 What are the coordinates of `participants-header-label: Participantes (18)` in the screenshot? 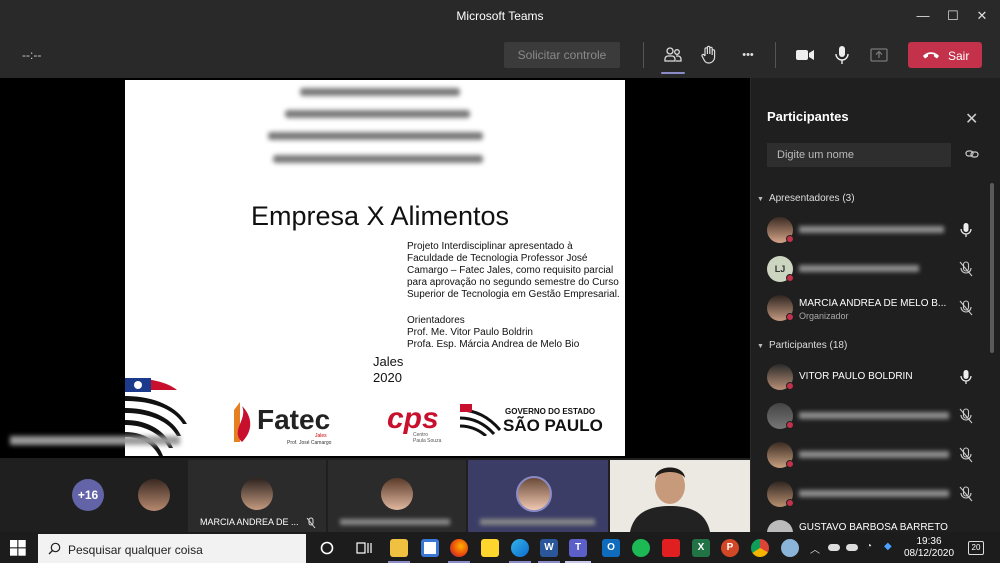 It's located at (808, 345).